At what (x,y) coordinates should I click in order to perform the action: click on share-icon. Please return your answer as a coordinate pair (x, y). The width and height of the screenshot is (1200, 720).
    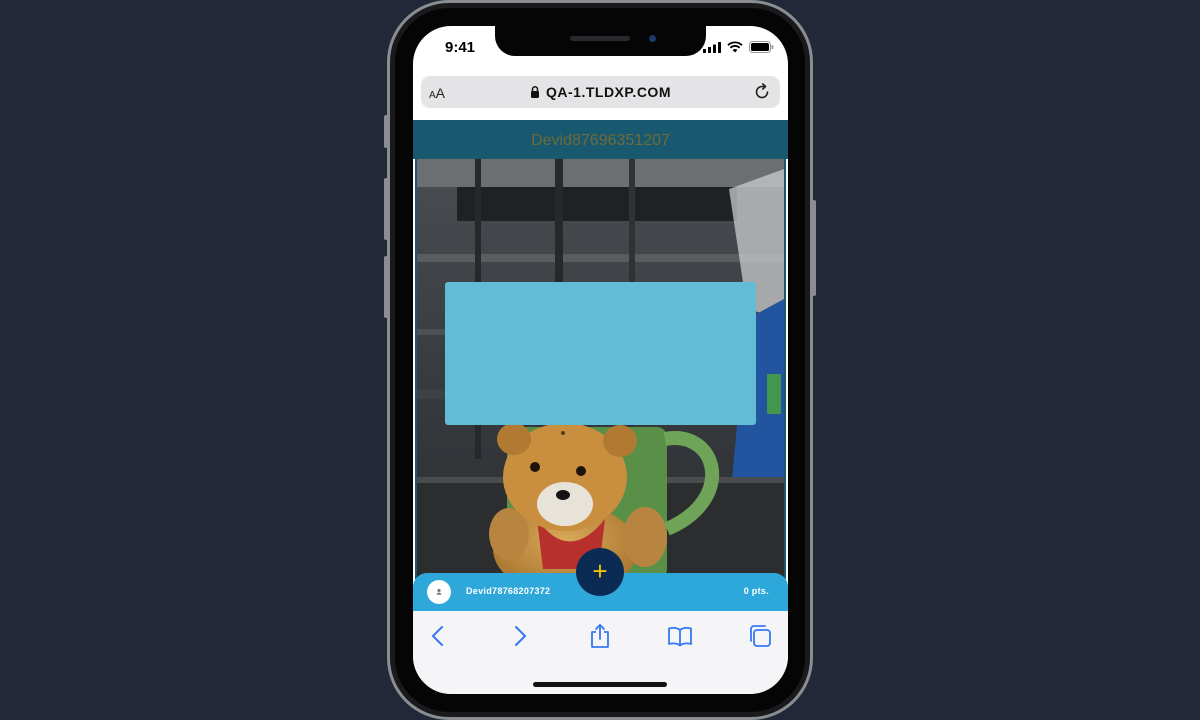
    Looking at the image, I should click on (600, 636).